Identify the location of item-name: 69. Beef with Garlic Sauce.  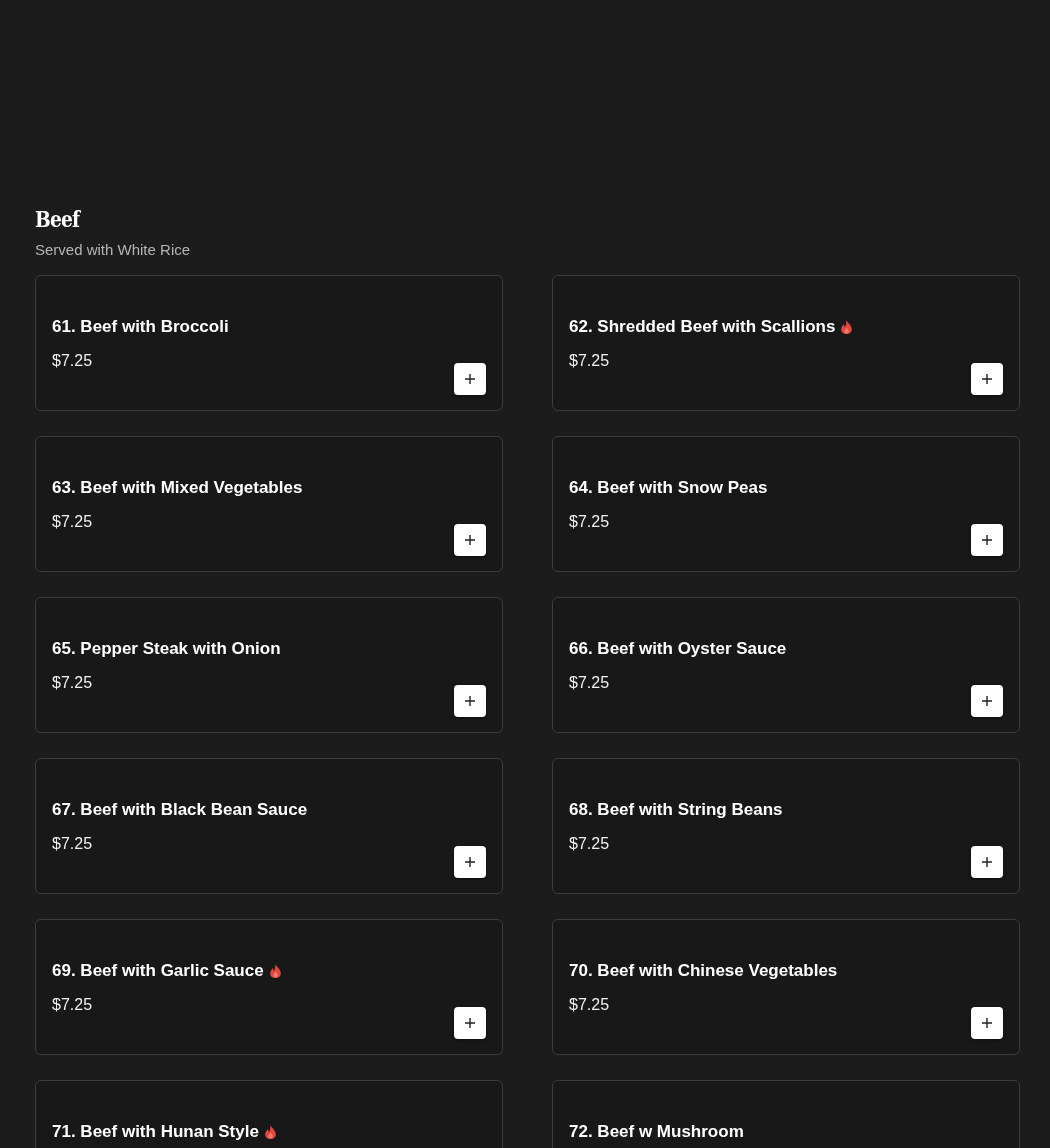
(158, 971).